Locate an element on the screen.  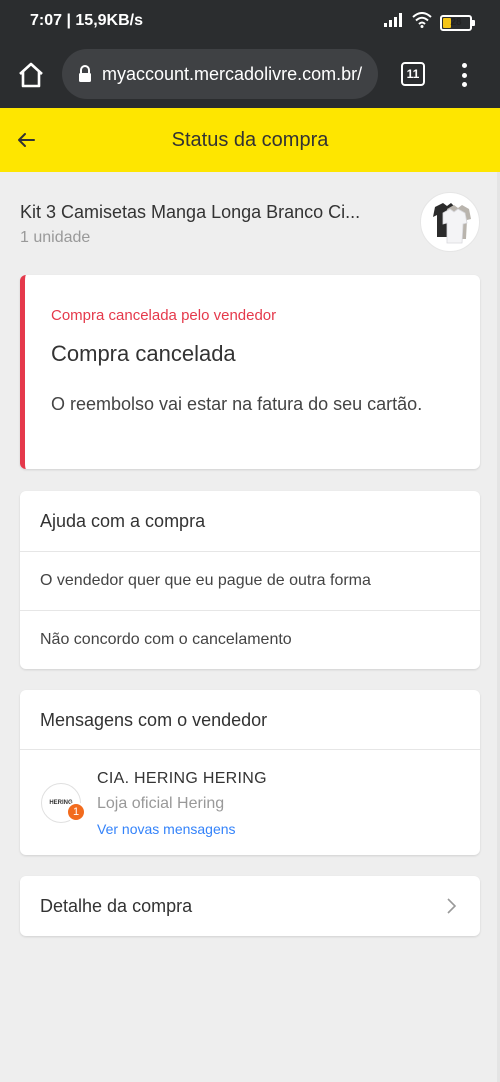
purchase-detail-label: Detalhe da compra is located at coordinates (116, 906).